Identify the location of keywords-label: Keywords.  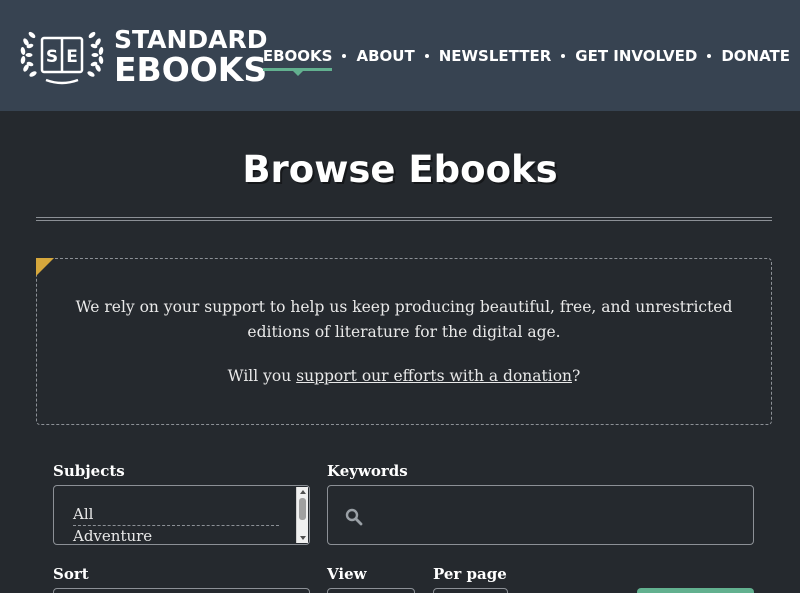
(367, 471).